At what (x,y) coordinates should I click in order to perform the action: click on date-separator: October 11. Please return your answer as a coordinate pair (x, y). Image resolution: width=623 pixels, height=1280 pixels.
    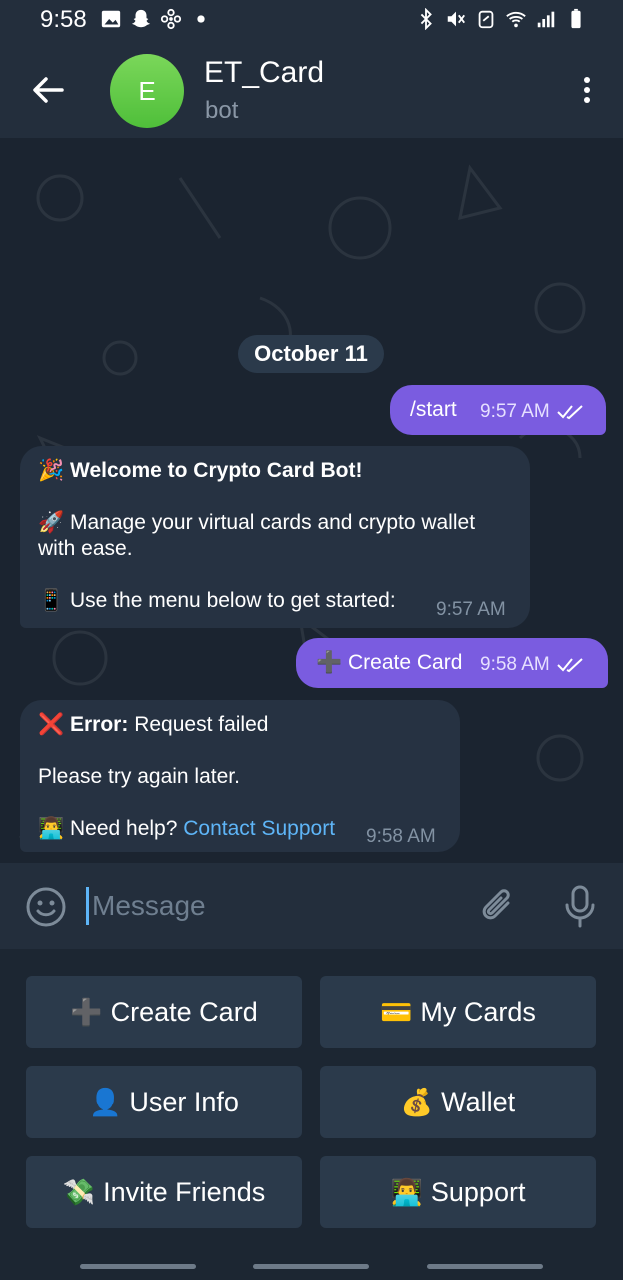
    Looking at the image, I should click on (311, 354).